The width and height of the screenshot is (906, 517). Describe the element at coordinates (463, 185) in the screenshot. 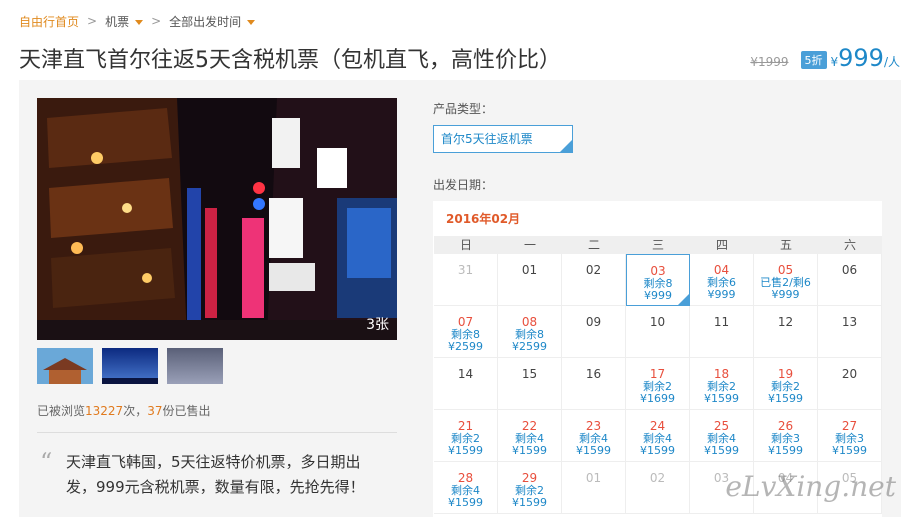

I see `departure-date-label: 出发日期：` at that location.